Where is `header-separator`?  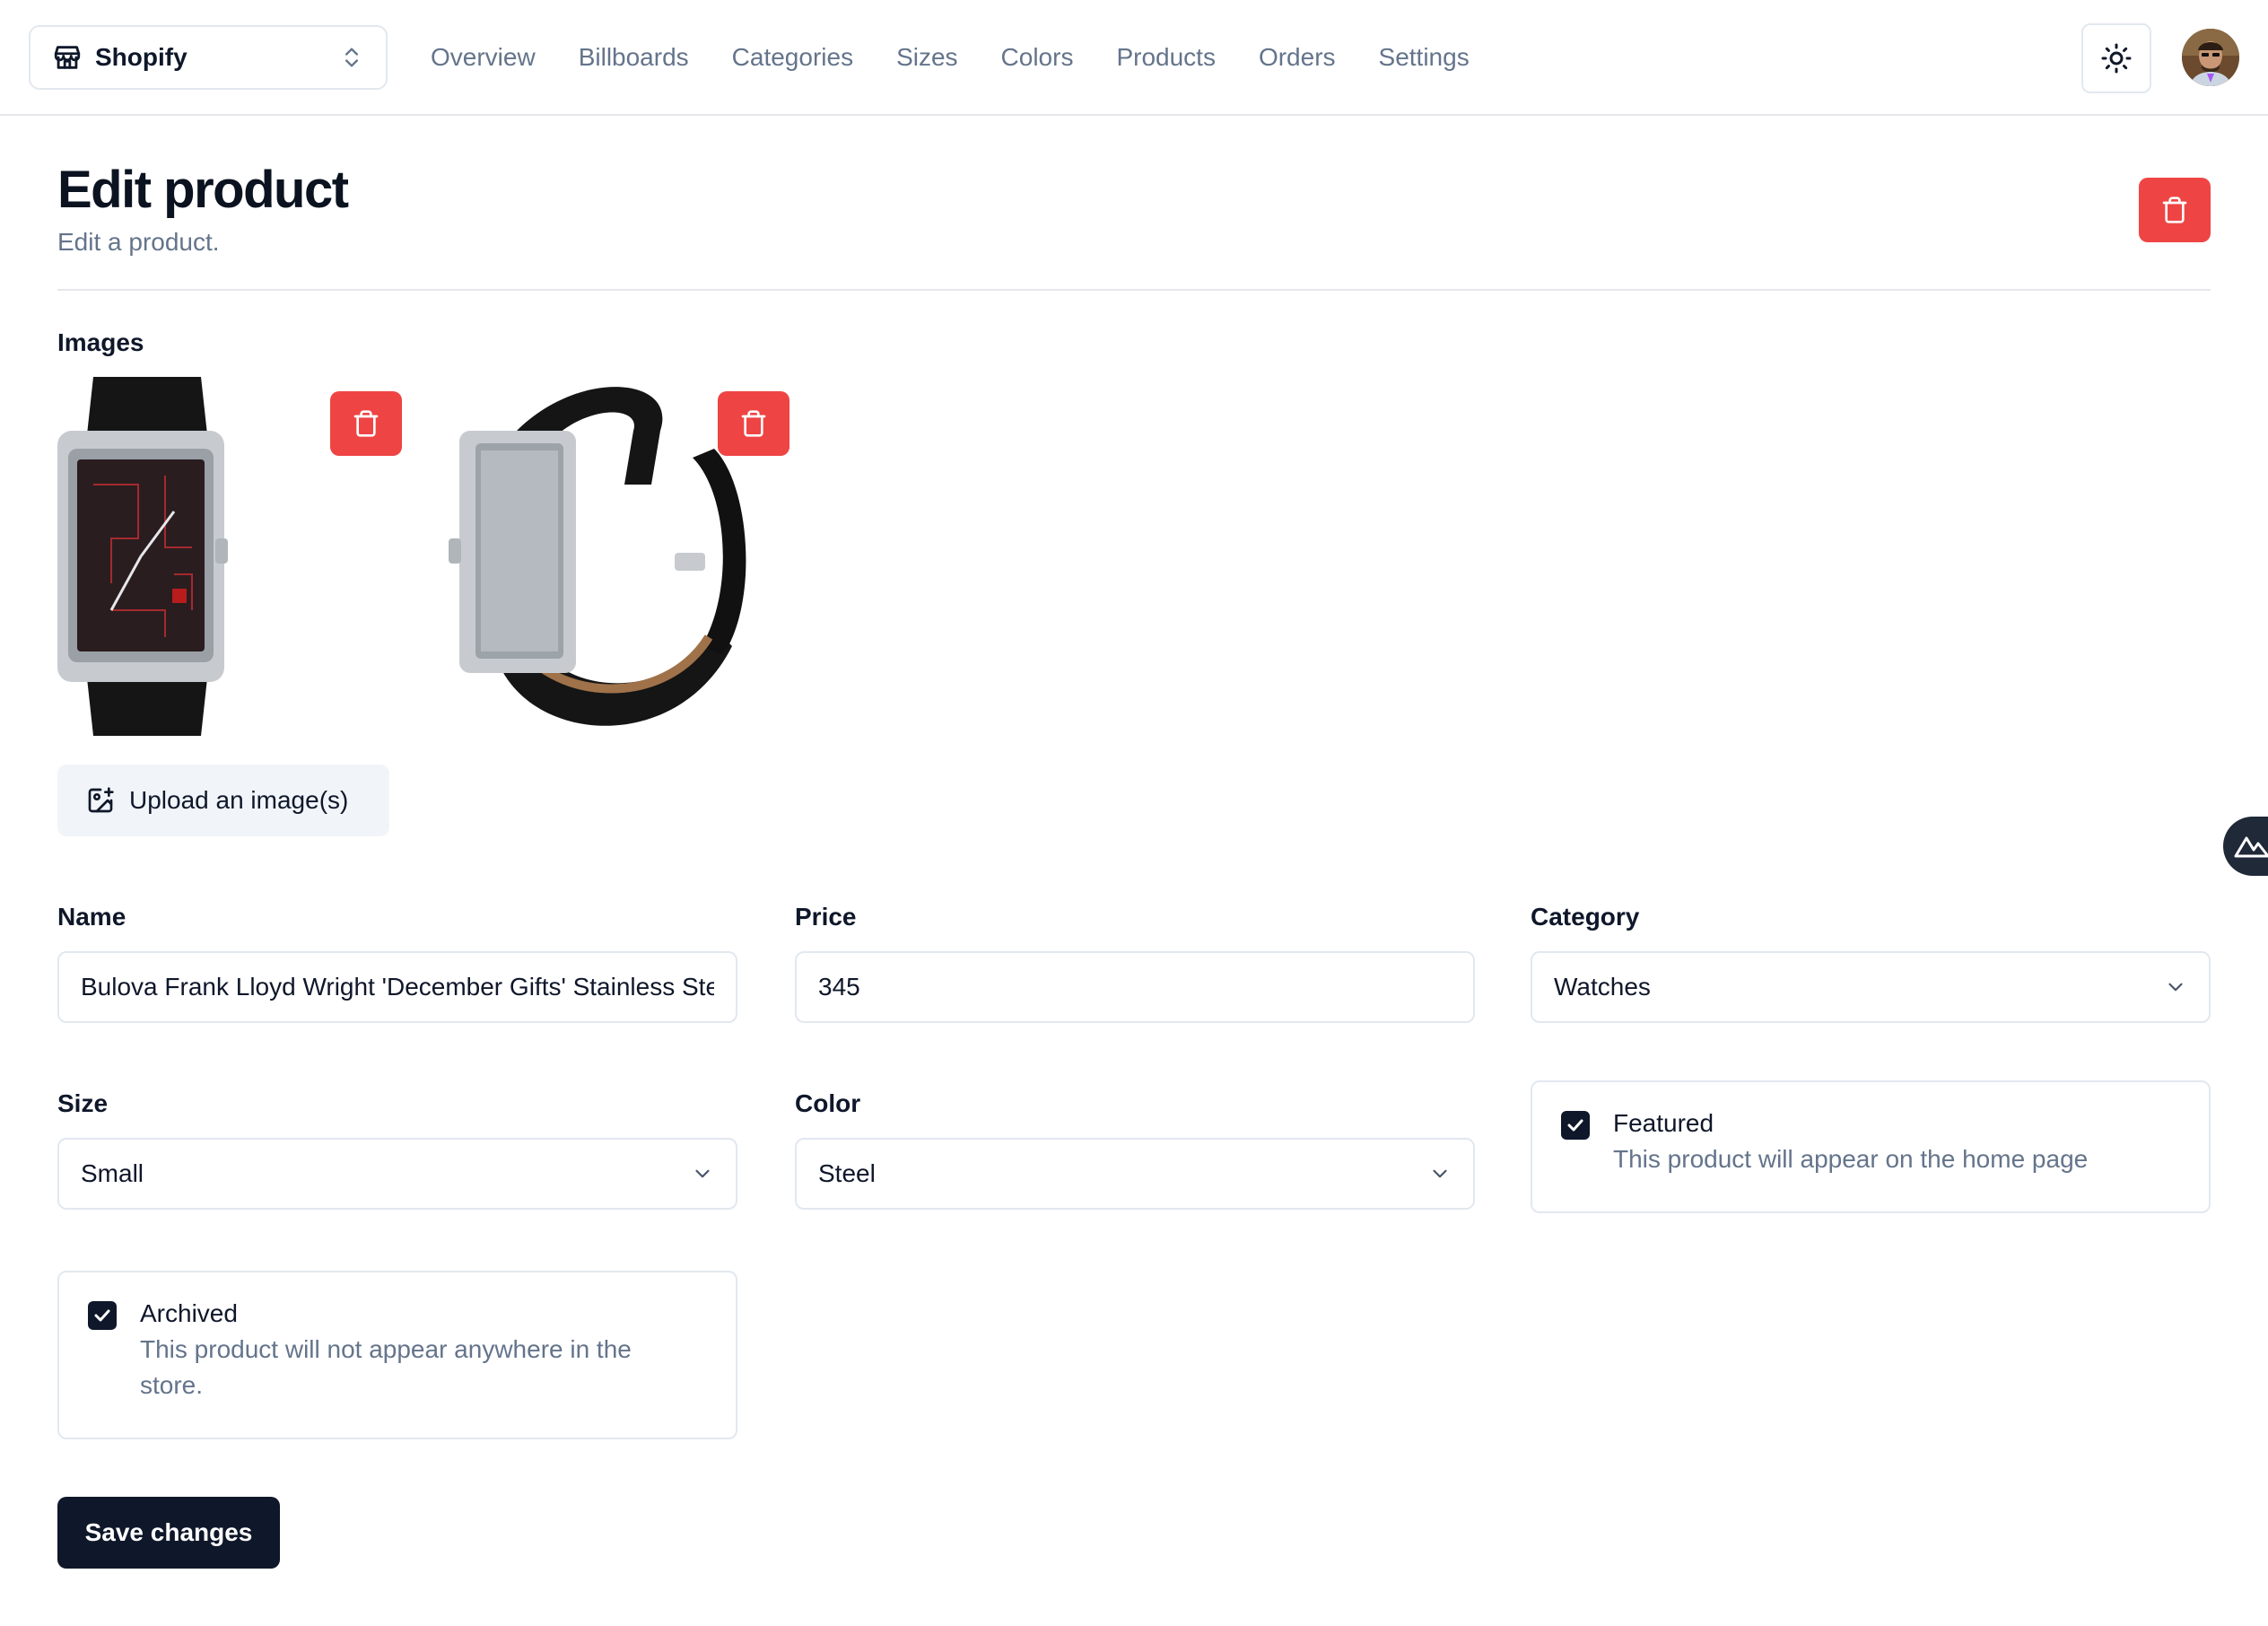 header-separator is located at coordinates (1134, 290).